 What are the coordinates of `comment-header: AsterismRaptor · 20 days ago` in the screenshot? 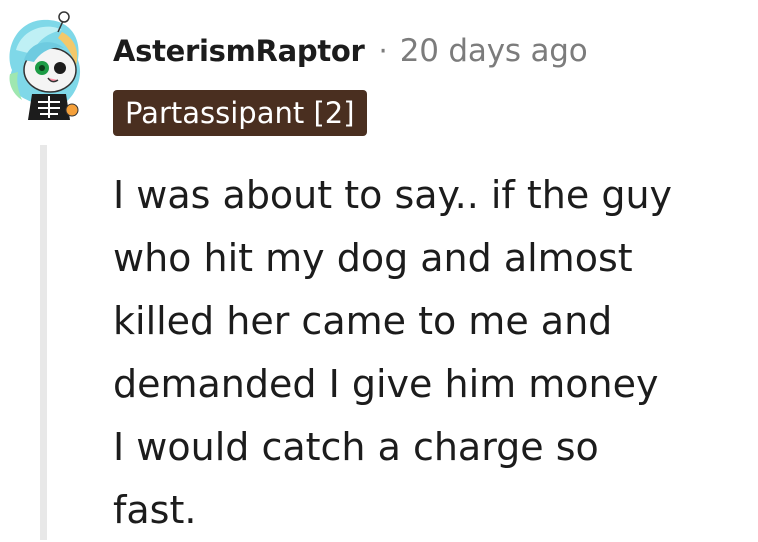 It's located at (350, 51).